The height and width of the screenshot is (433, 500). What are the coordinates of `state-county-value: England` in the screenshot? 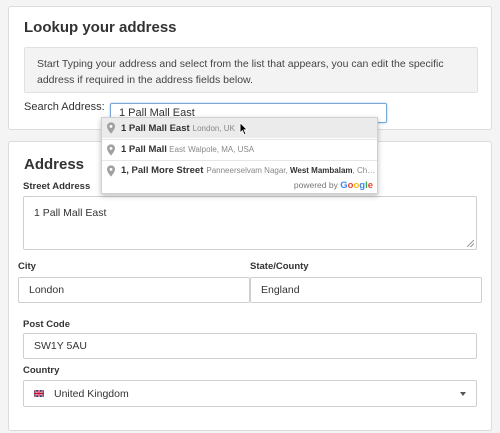 It's located at (280, 290).